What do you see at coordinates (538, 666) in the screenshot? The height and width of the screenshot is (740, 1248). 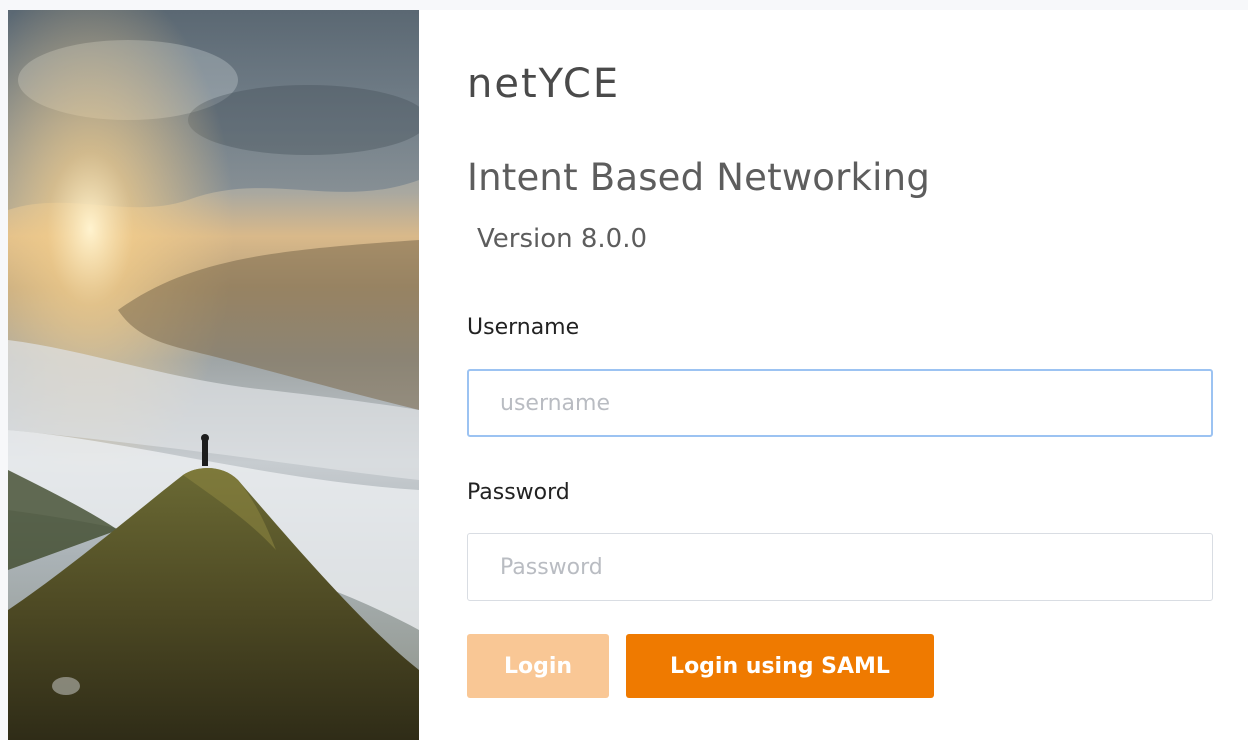 I see `login-button: Login` at bounding box center [538, 666].